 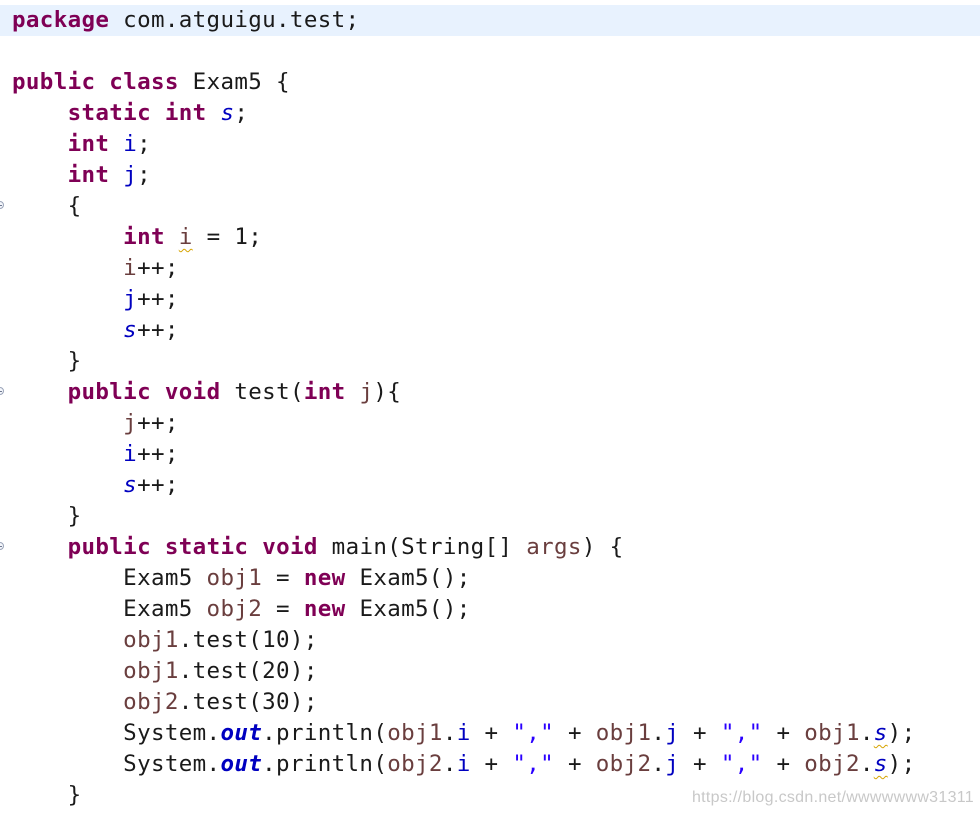 What do you see at coordinates (185, 237) in the screenshot?
I see `local-variable-warning: i` at bounding box center [185, 237].